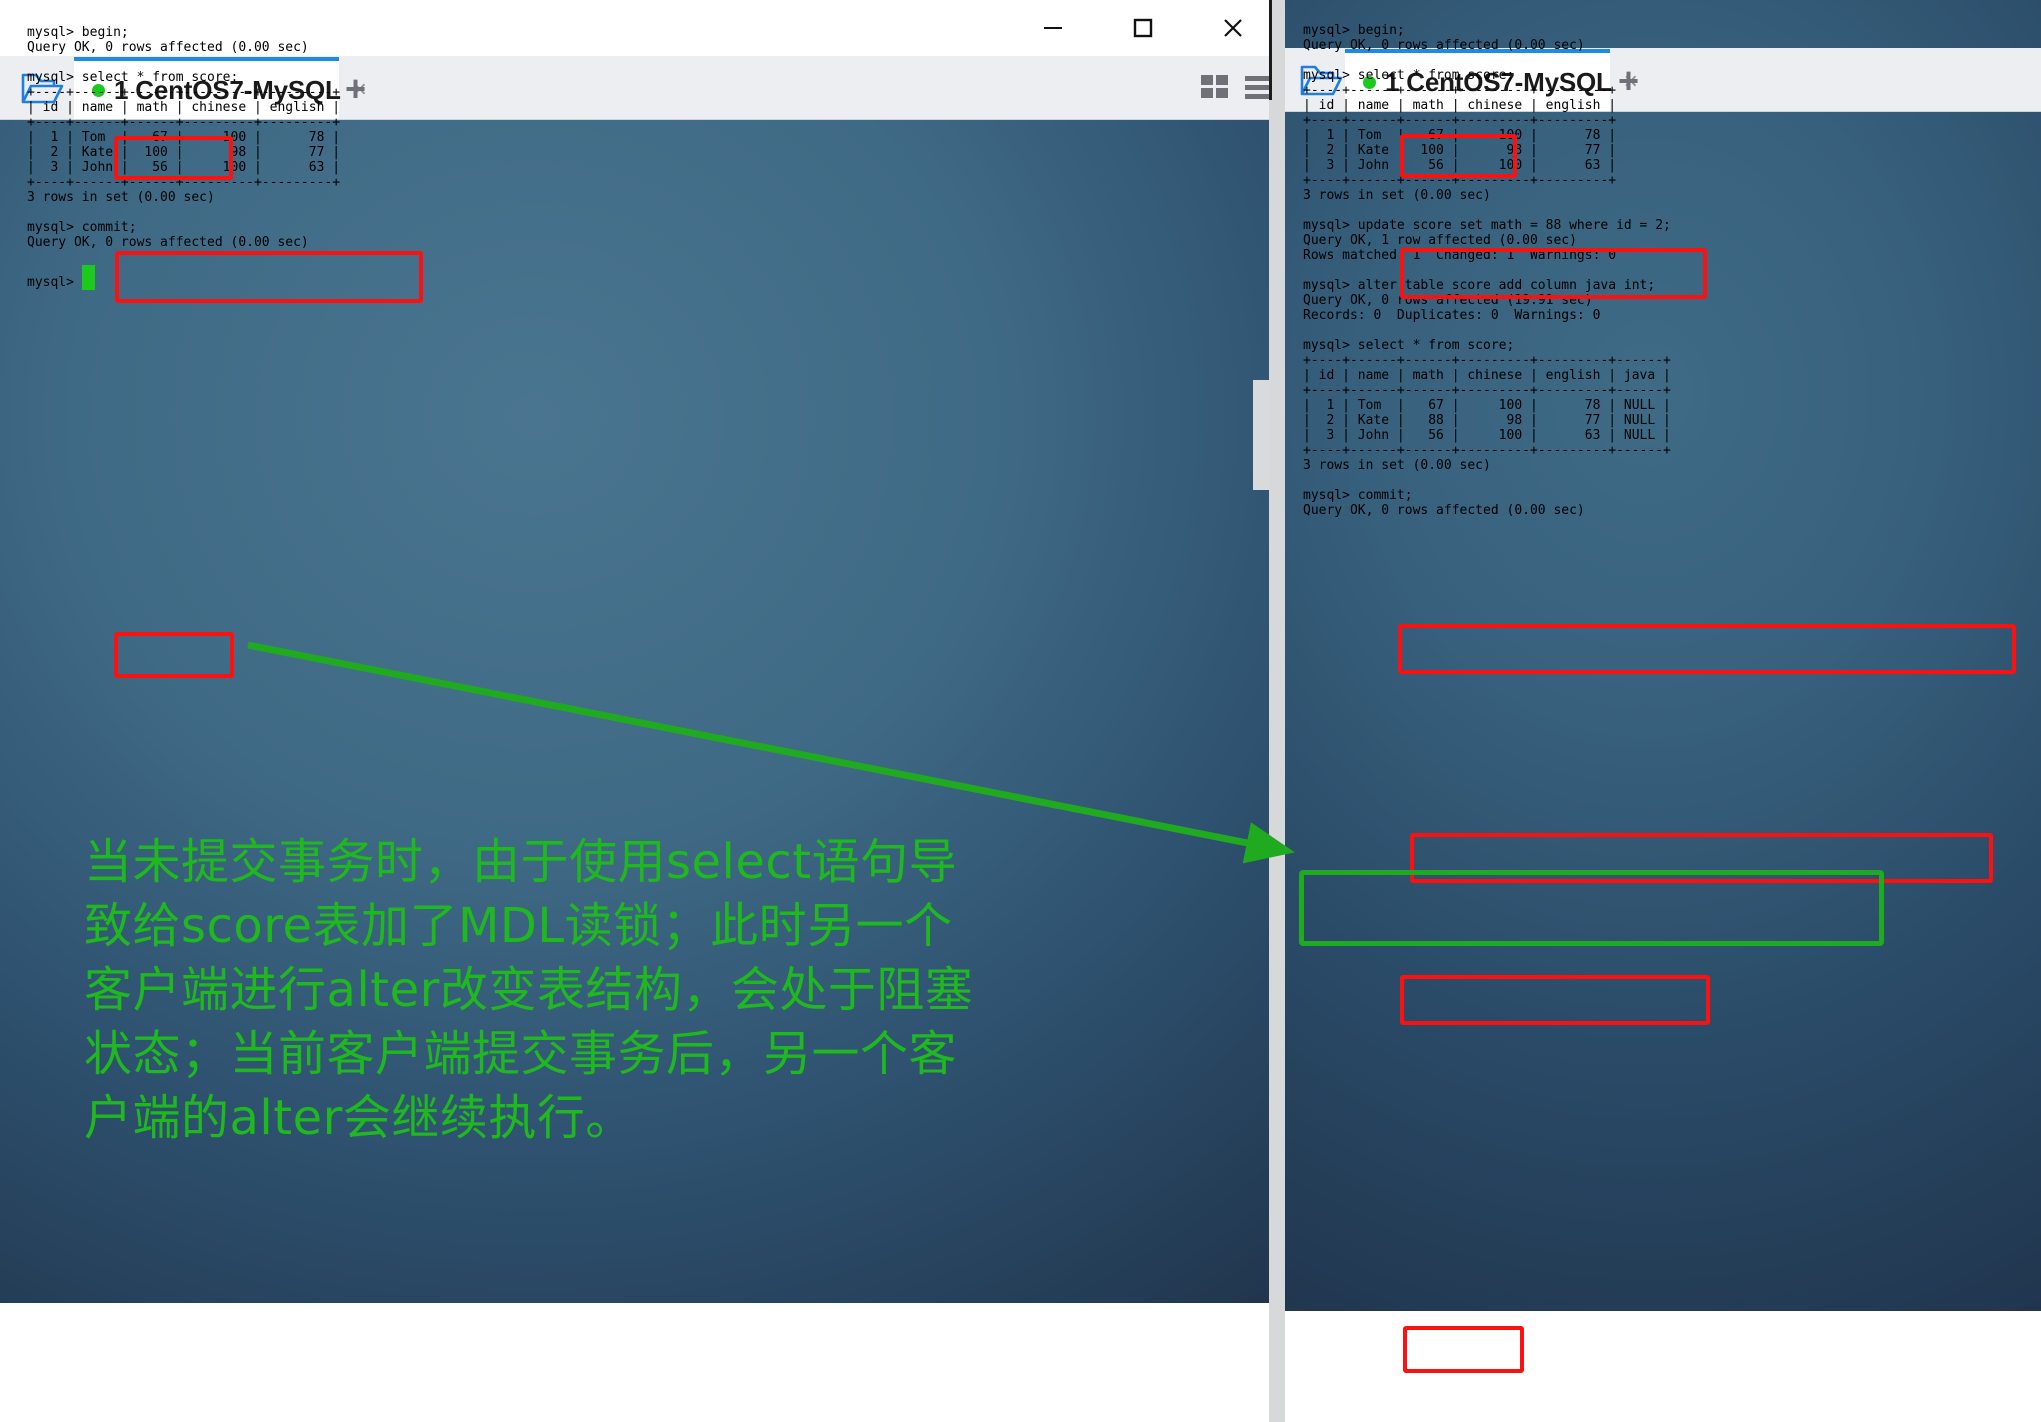  What do you see at coordinates (1053, 28) in the screenshot?
I see `minimize-button` at bounding box center [1053, 28].